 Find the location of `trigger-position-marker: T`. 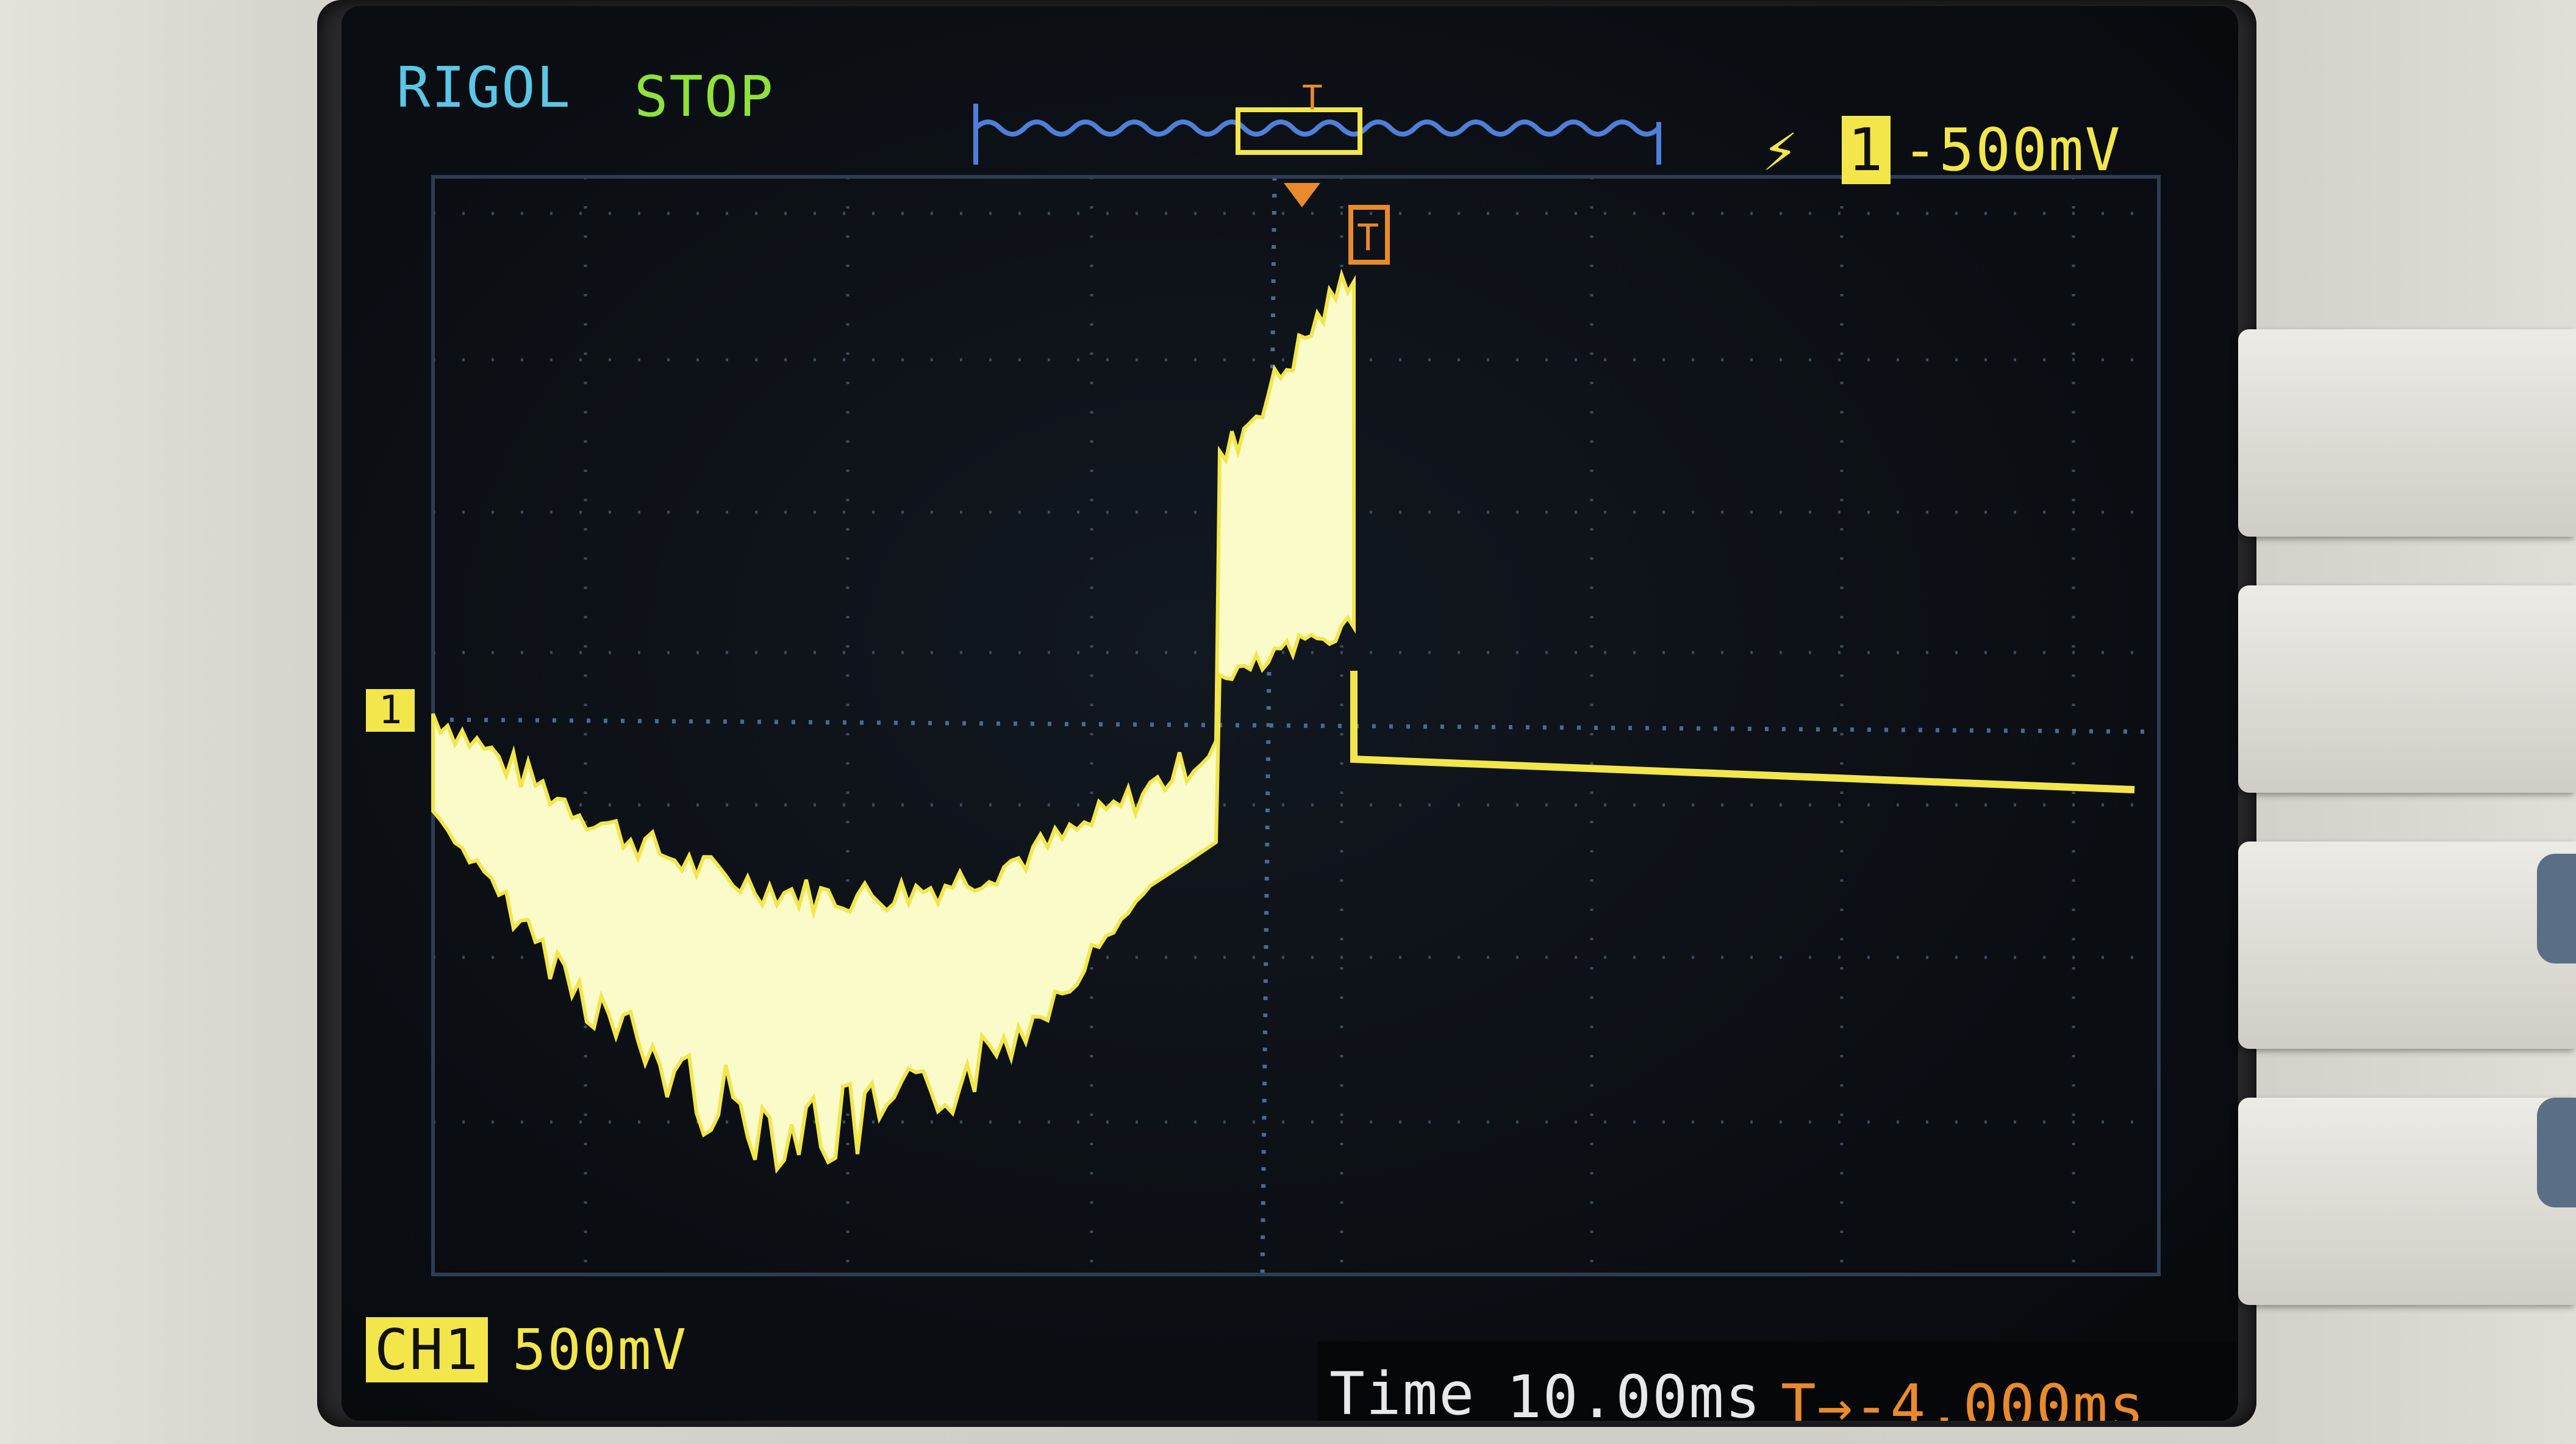

trigger-position-marker: T is located at coordinates (1369, 235).